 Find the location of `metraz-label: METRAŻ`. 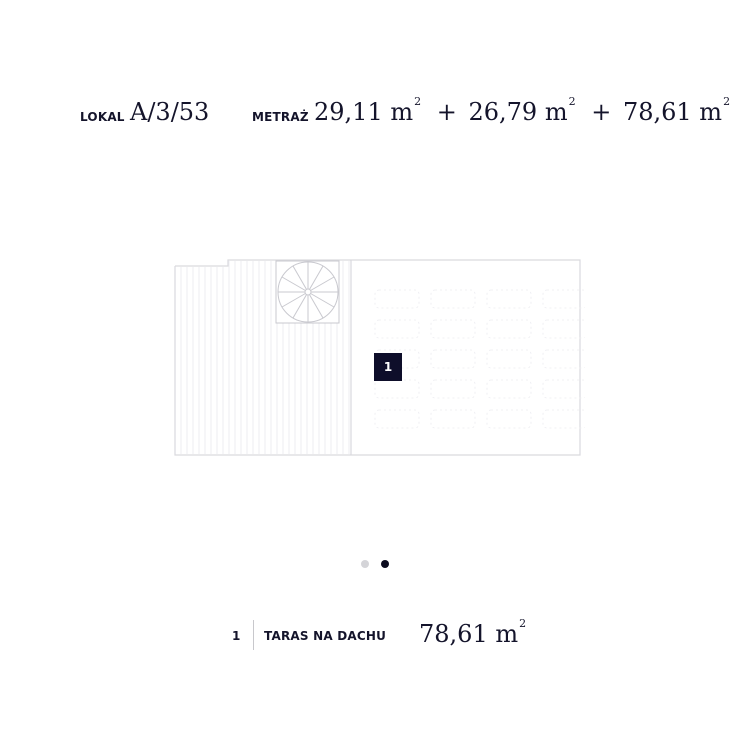

metraz-label: METRAŻ is located at coordinates (280, 117).